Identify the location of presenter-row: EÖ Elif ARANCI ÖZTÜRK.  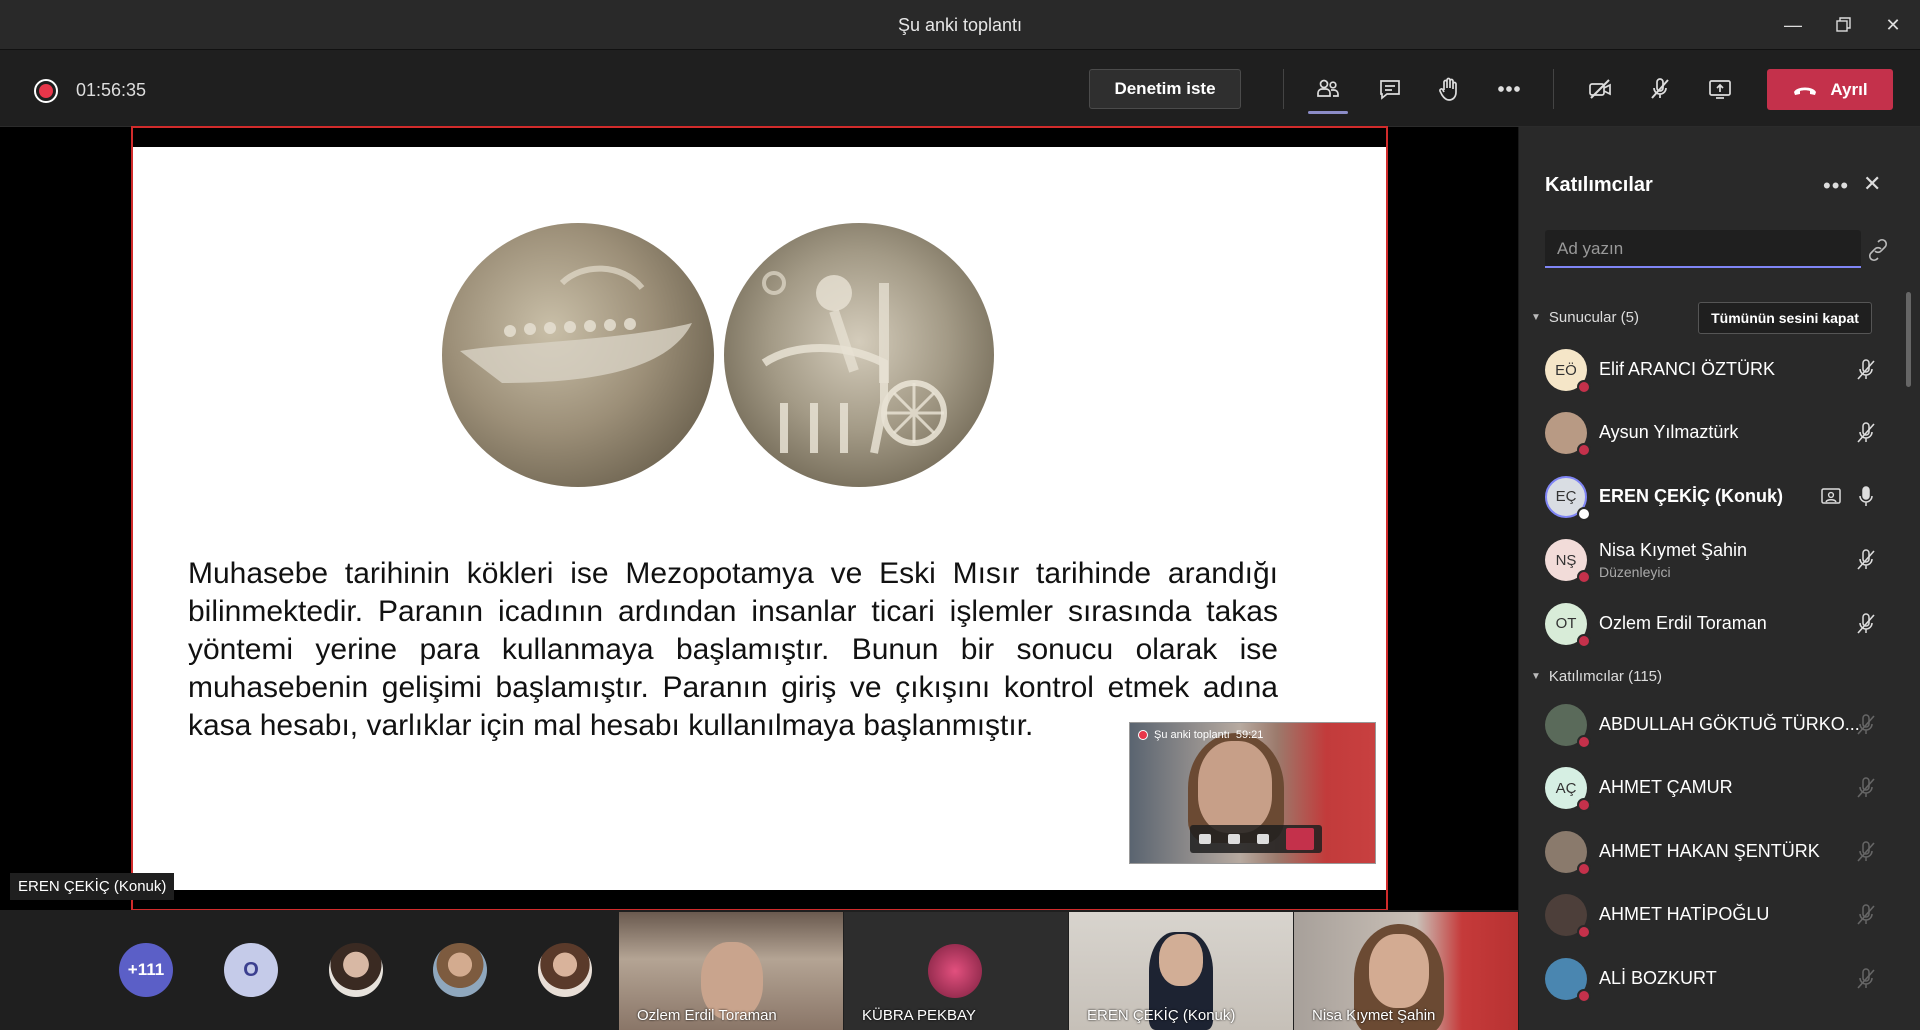
(1712, 371).